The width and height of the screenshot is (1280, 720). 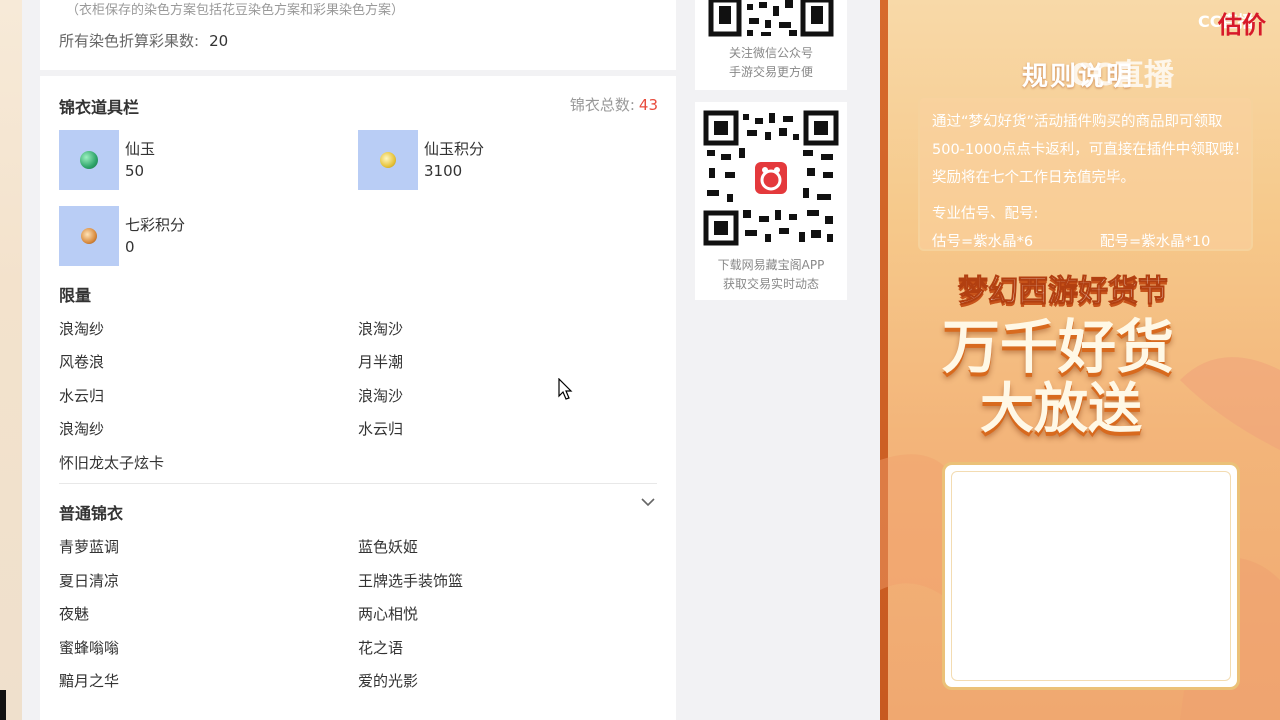 What do you see at coordinates (135, 171) in the screenshot?
I see `prop-value: 50` at bounding box center [135, 171].